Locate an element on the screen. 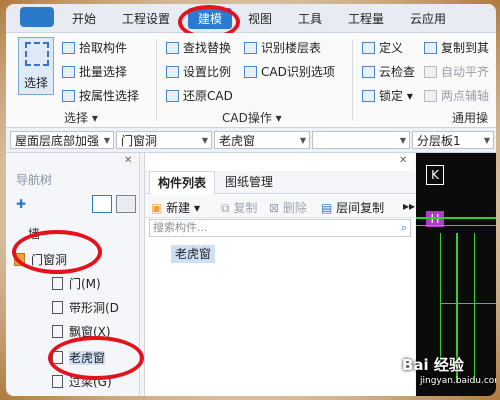 The height and width of the screenshot is (400, 500). layer-select: 分层板1 ▼ is located at coordinates (453, 140).